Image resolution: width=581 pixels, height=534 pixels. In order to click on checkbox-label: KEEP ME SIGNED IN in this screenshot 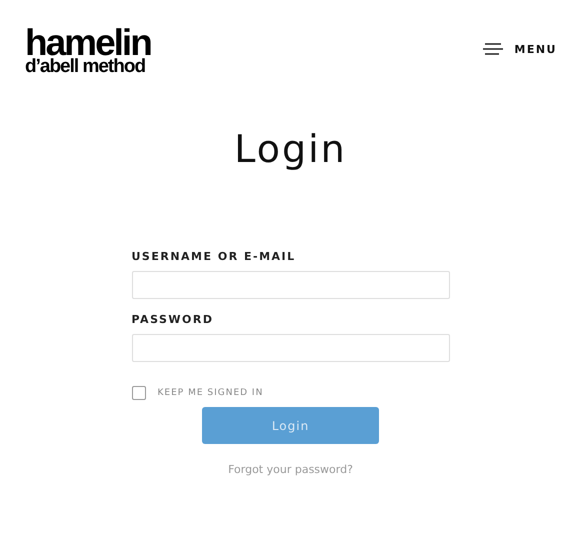, I will do `click(211, 393)`.